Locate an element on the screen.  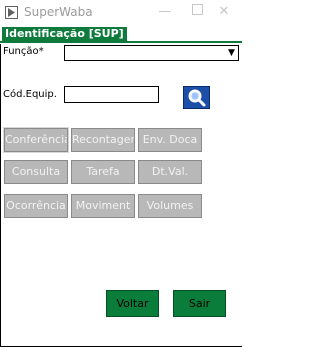
cod-equip-label: Cód.Equip. is located at coordinates (30, 94).